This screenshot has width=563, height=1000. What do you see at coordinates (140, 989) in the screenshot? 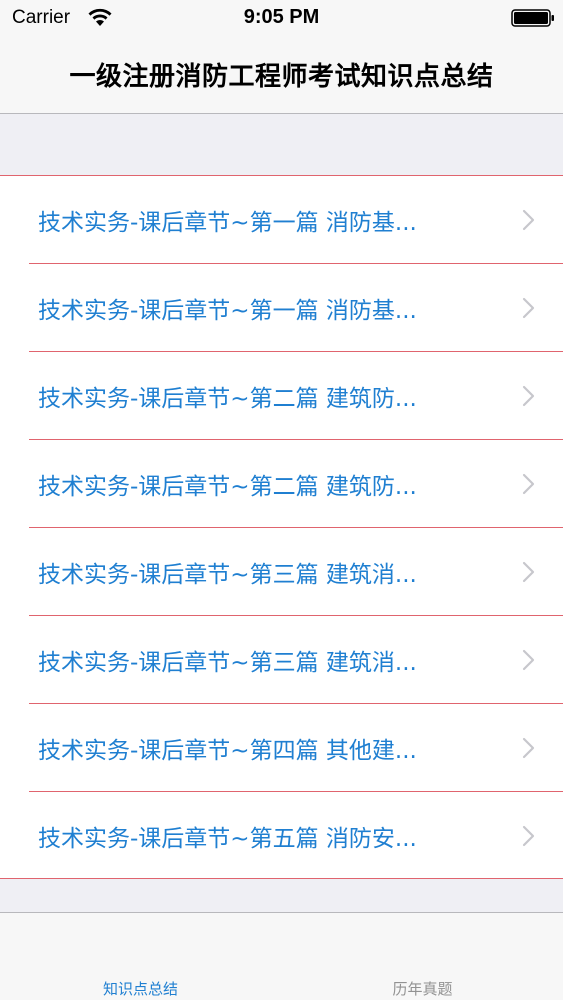
I see `tab-label: 知识点总结` at bounding box center [140, 989].